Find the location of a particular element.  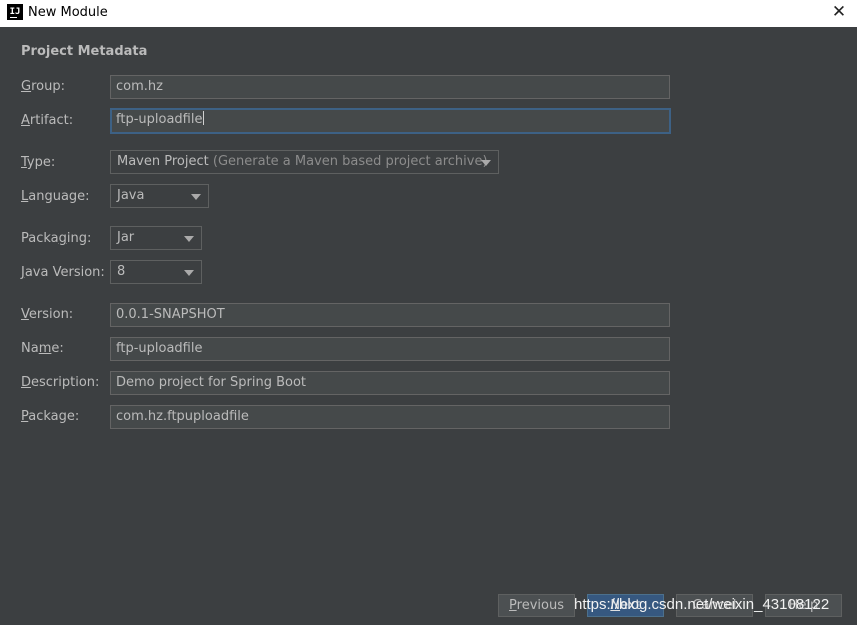

intellij-icon: IJ is located at coordinates (15, 12).